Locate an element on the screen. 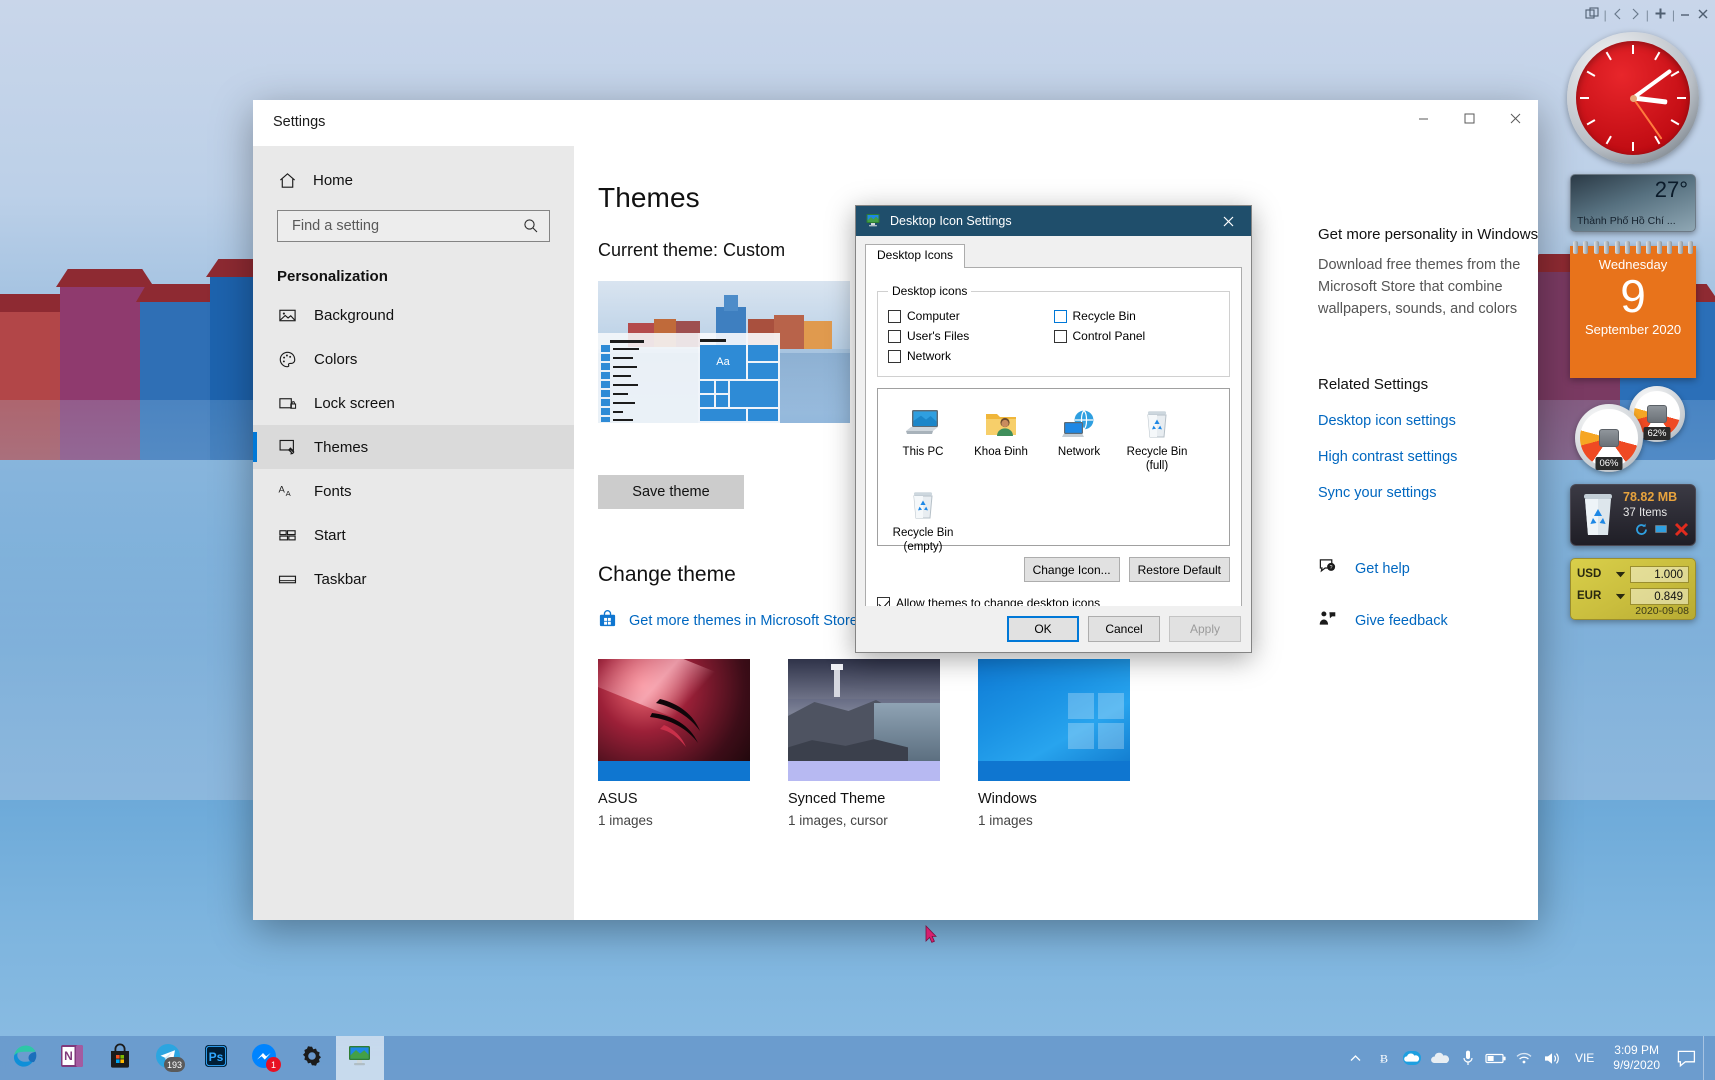  preview-icon-user-folder: Khoa Đinh is located at coordinates (1001, 436).